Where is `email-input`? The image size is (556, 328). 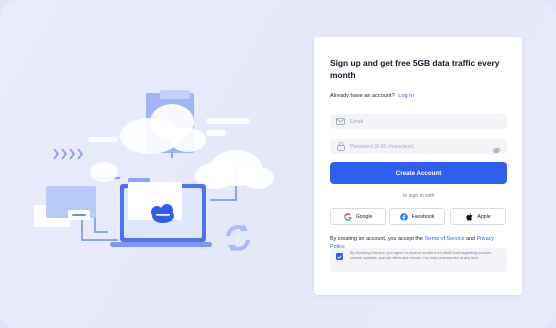 email-input is located at coordinates (417, 121).